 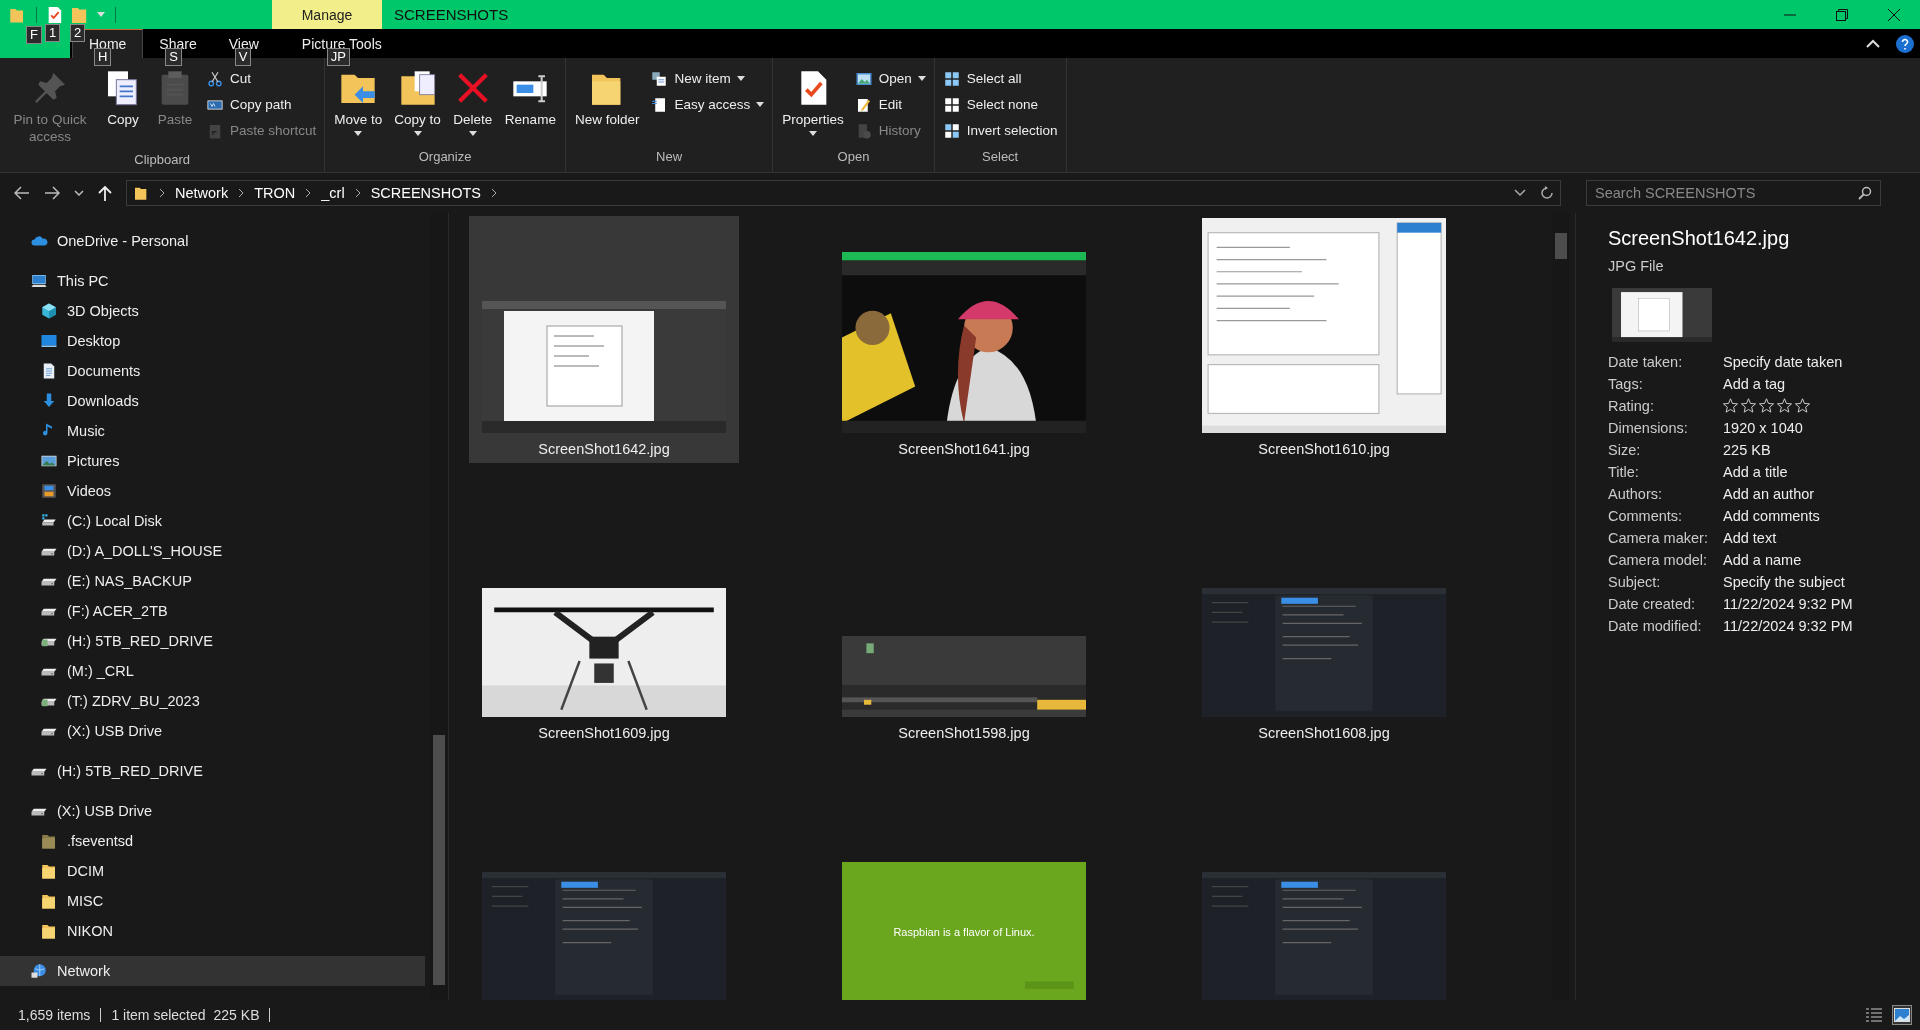 What do you see at coordinates (1821, 494) in the screenshot?
I see `property-value: Add an author` at bounding box center [1821, 494].